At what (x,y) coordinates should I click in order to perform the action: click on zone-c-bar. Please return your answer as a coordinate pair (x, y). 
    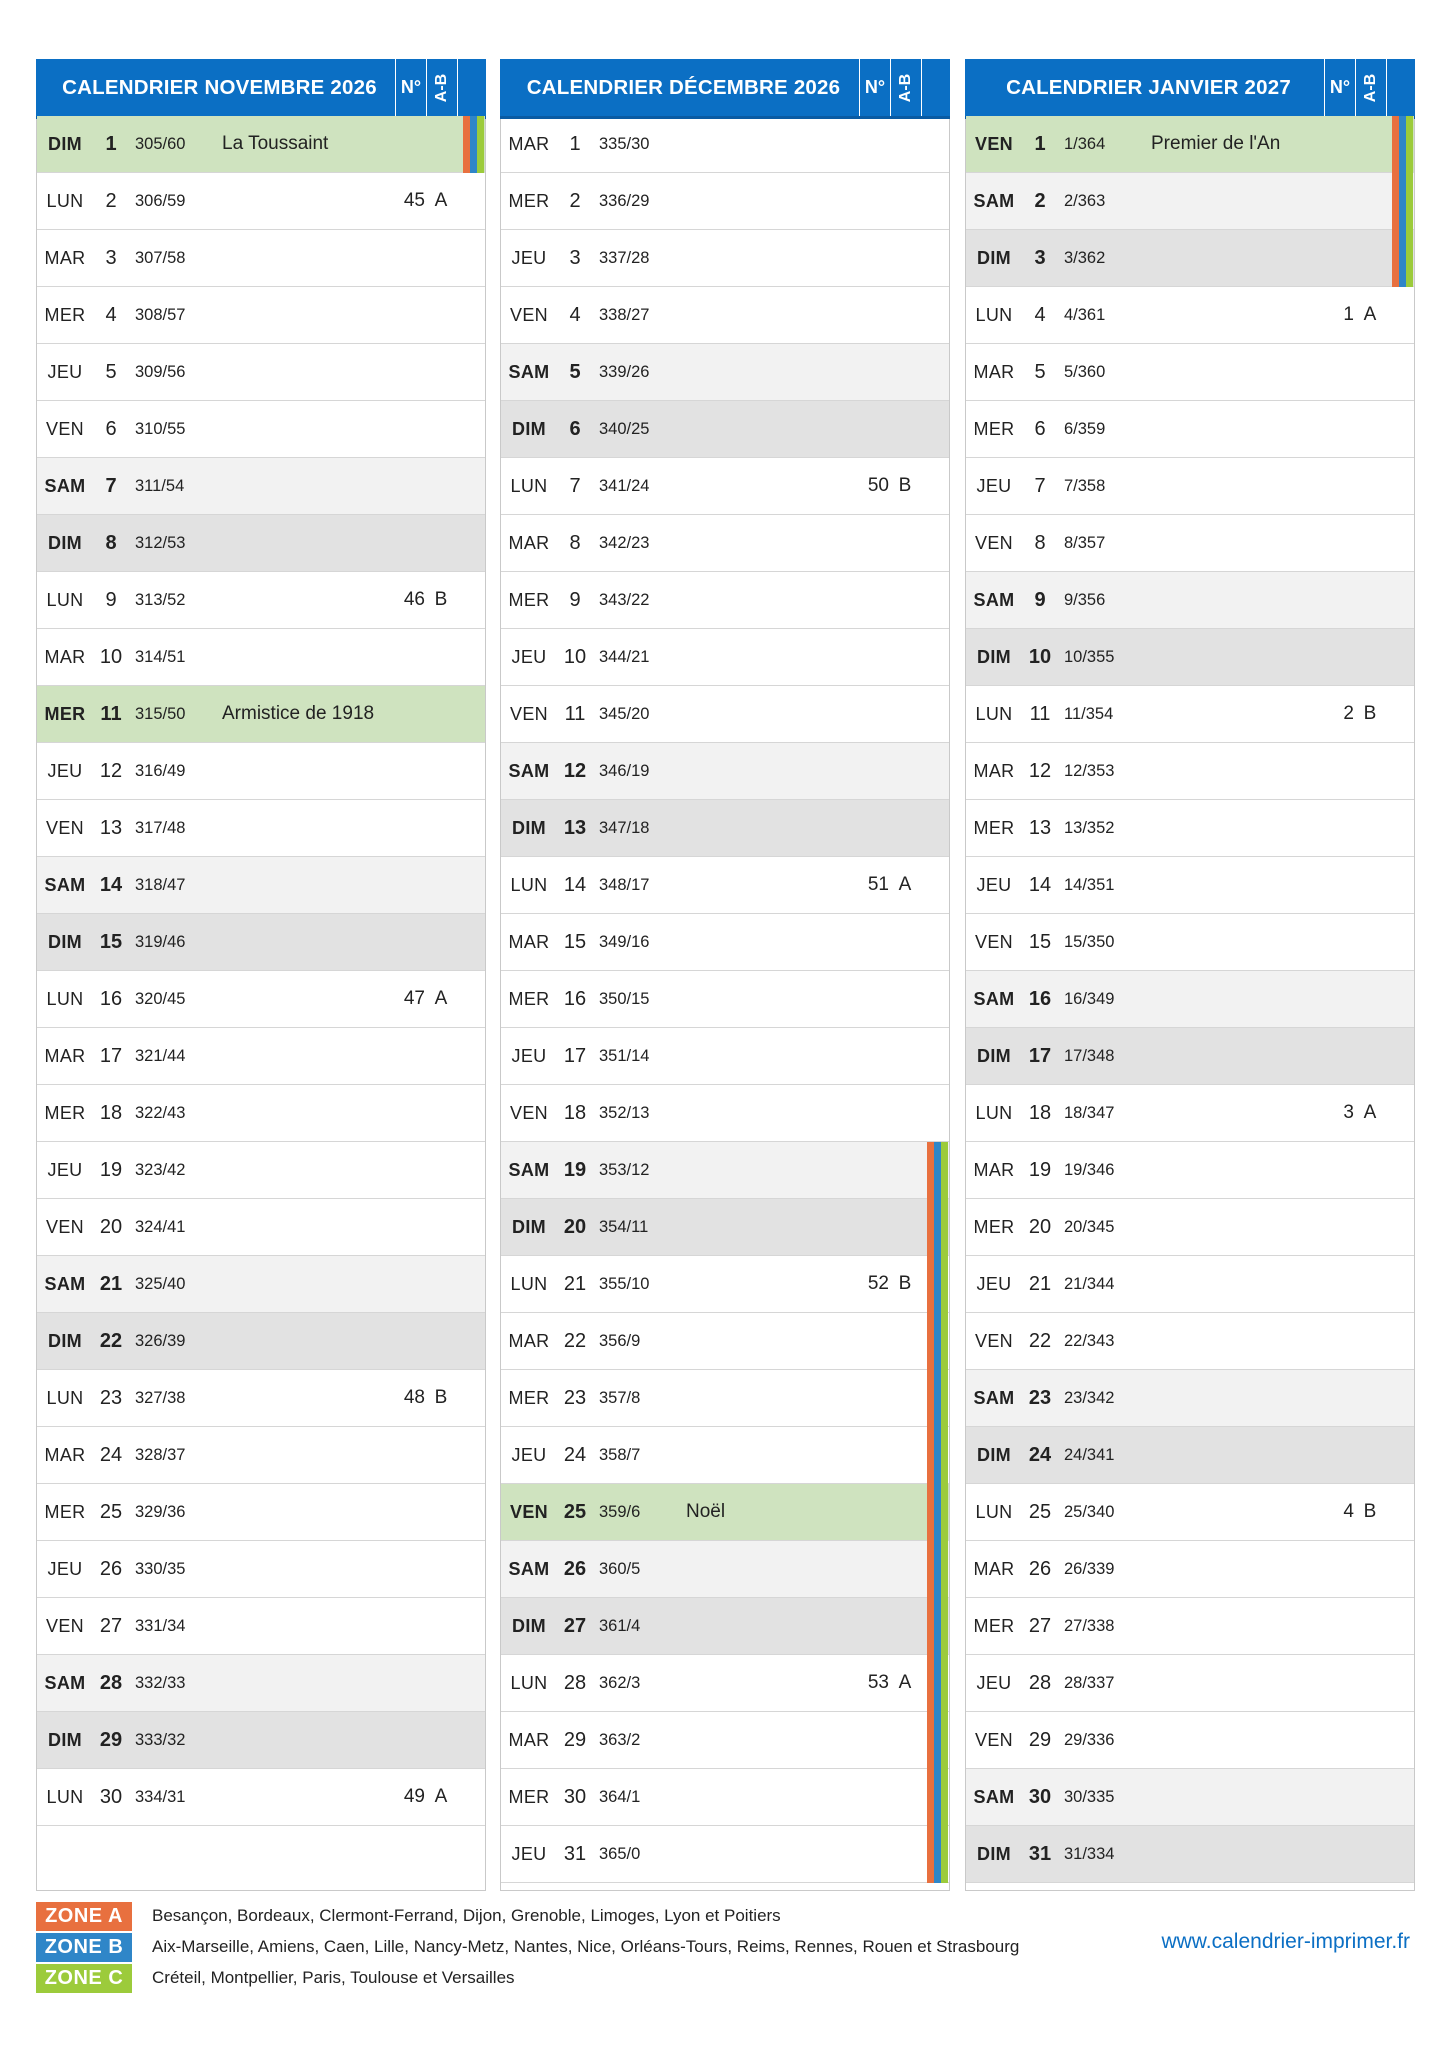
    Looking at the image, I should click on (944, 1569).